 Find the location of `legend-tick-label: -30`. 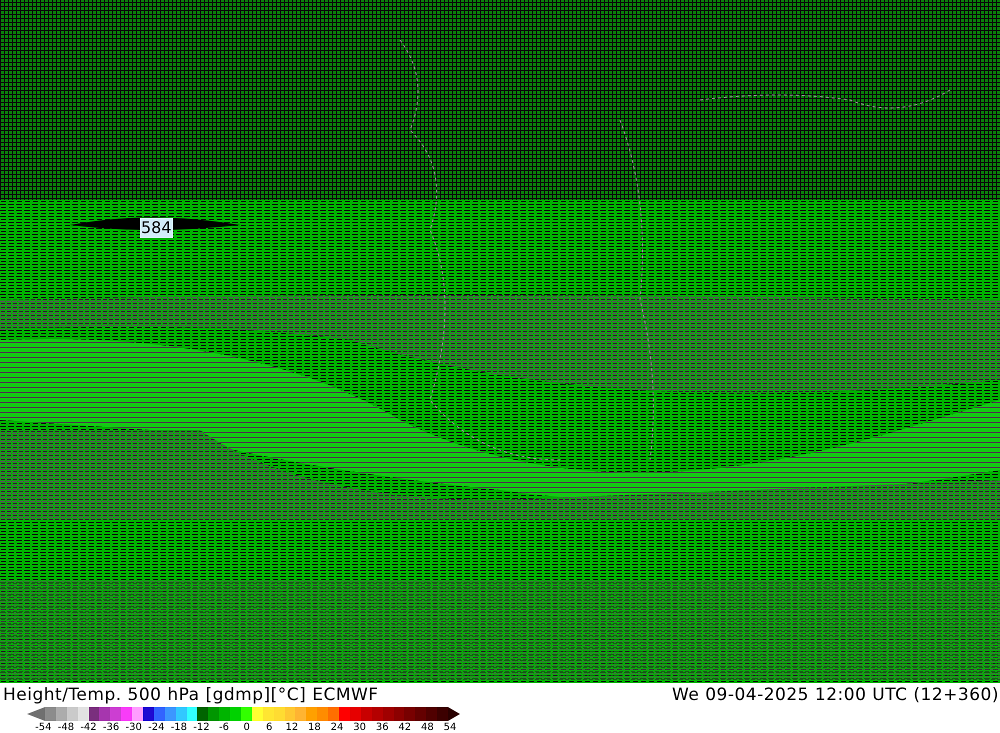

legend-tick-label: -30 is located at coordinates (133, 727).